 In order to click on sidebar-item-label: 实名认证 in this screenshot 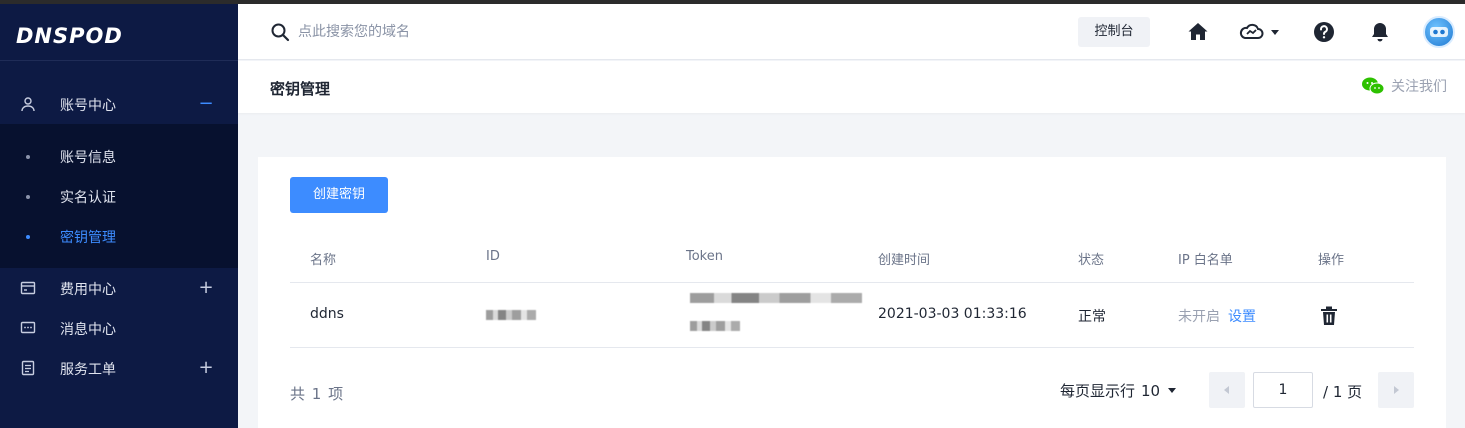, I will do `click(88, 198)`.